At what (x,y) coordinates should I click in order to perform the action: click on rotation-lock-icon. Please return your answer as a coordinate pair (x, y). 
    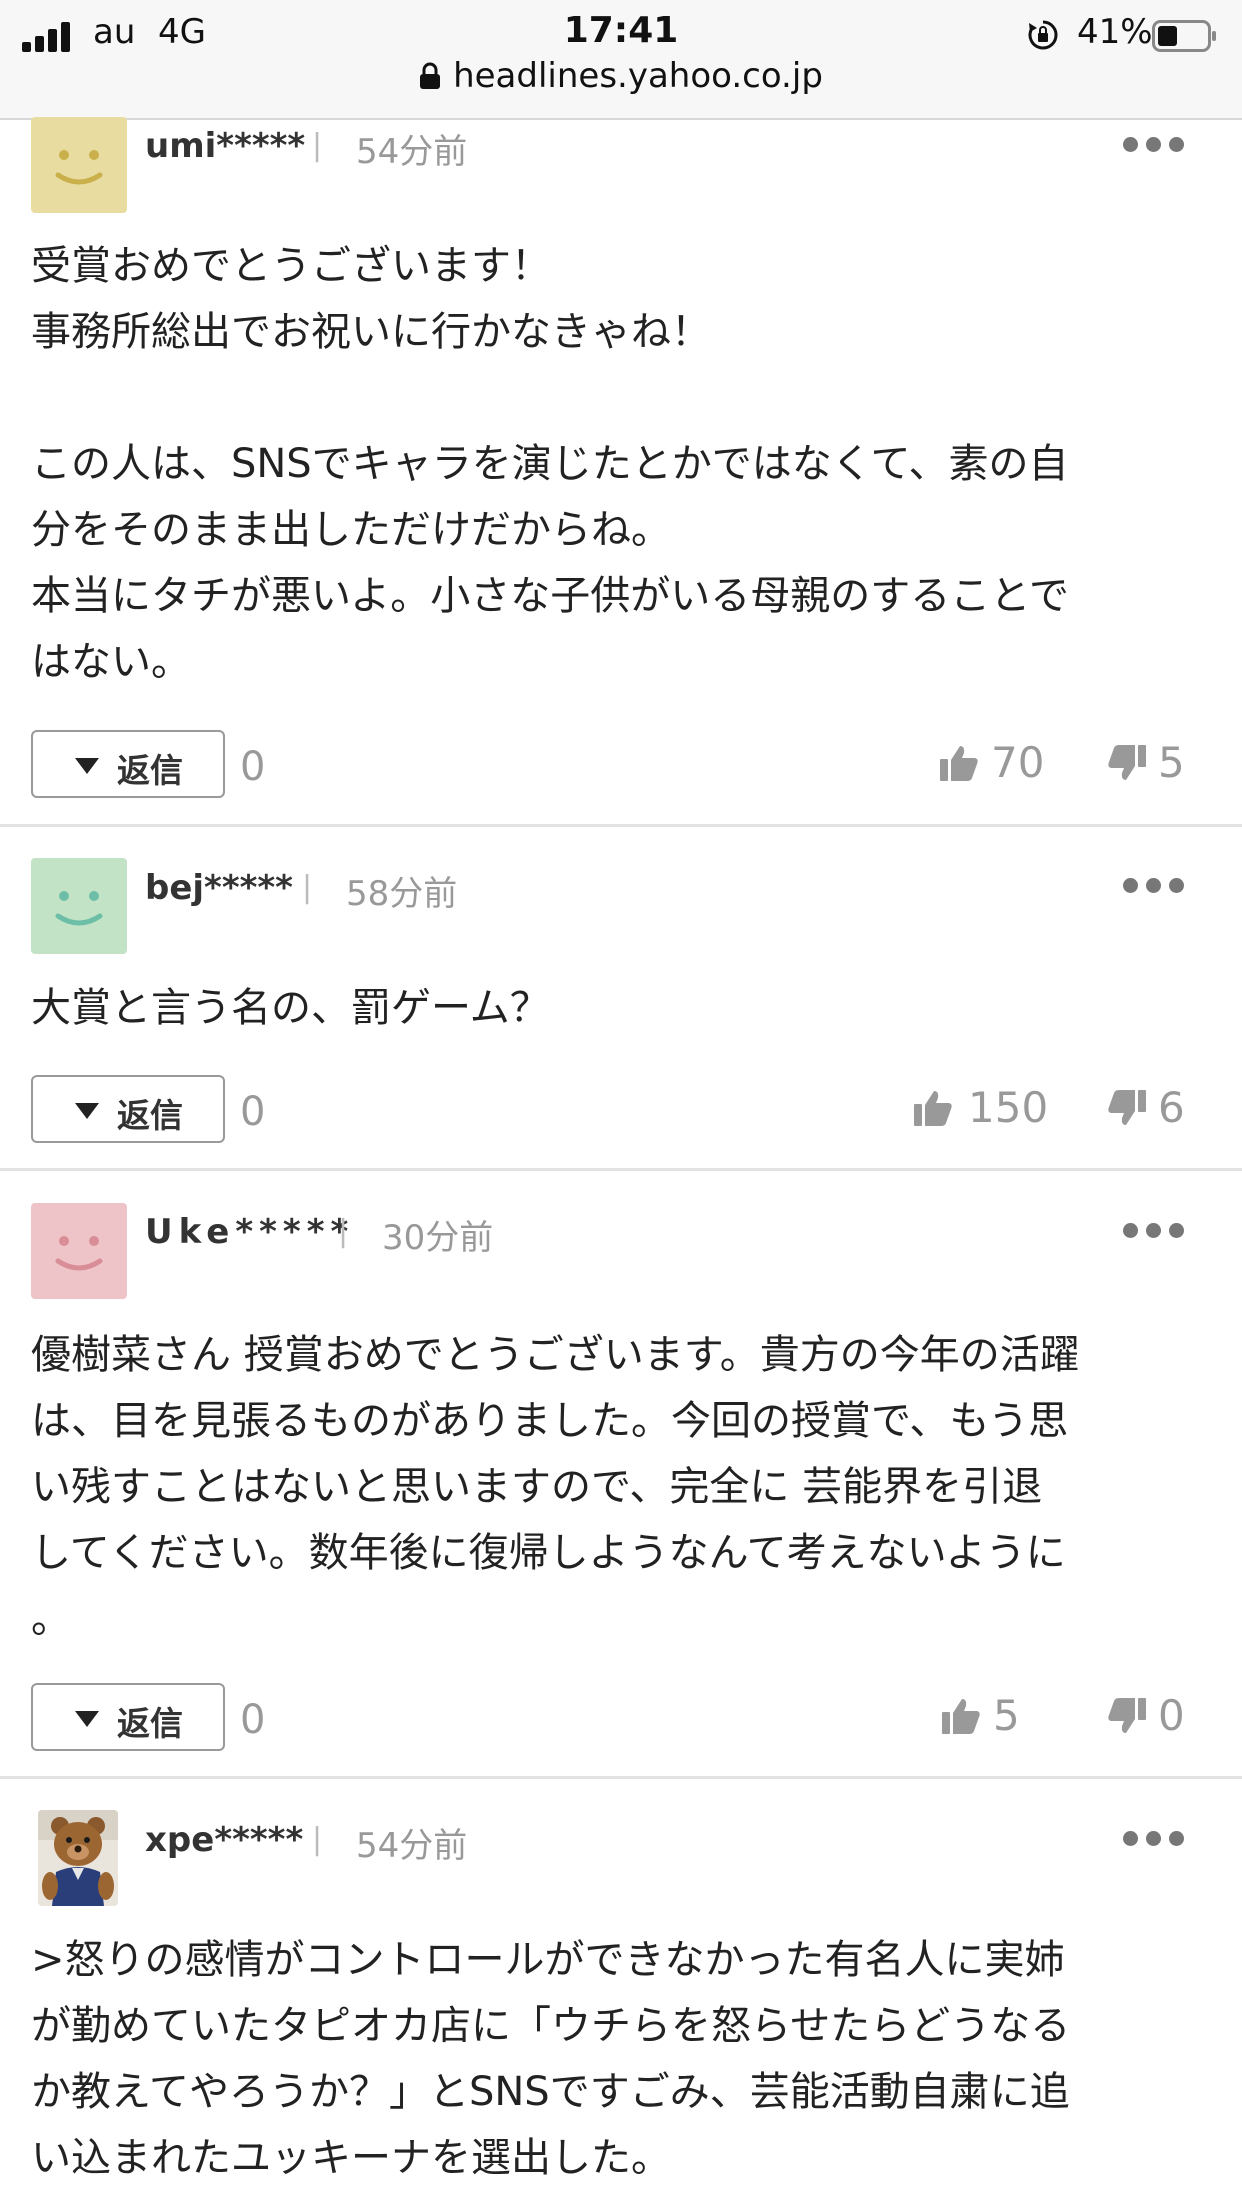
    Looking at the image, I should click on (1043, 35).